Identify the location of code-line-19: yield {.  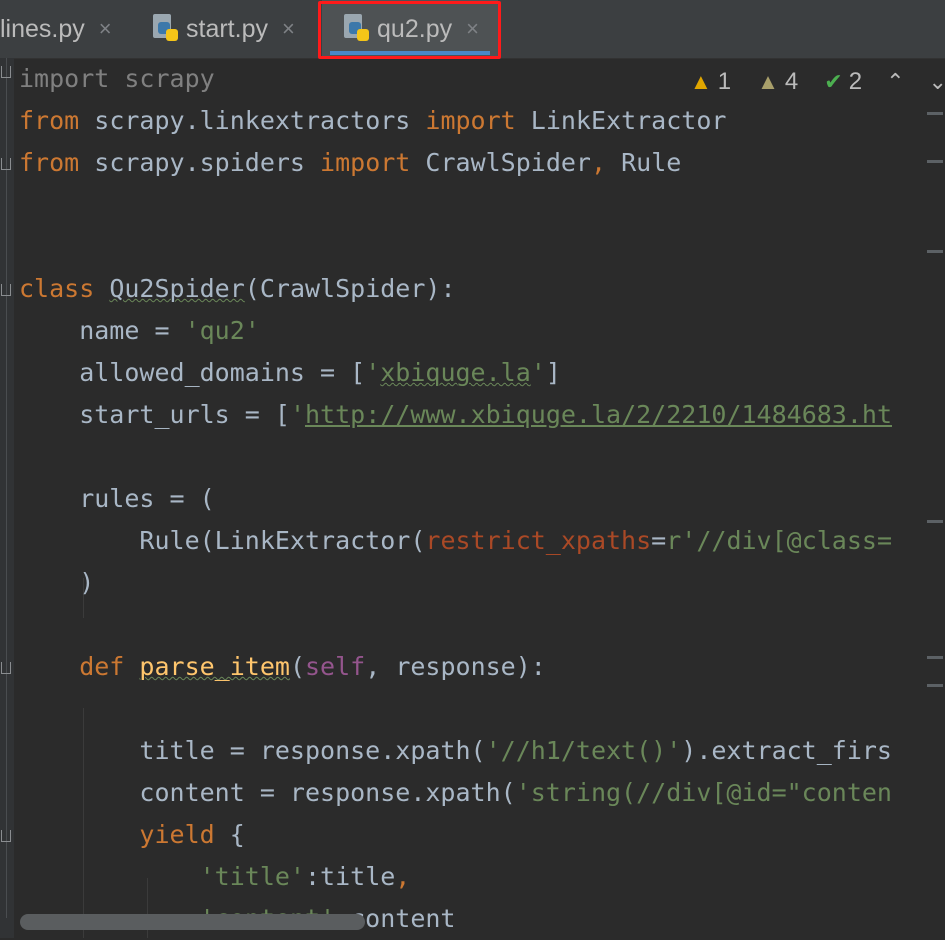
(132, 834).